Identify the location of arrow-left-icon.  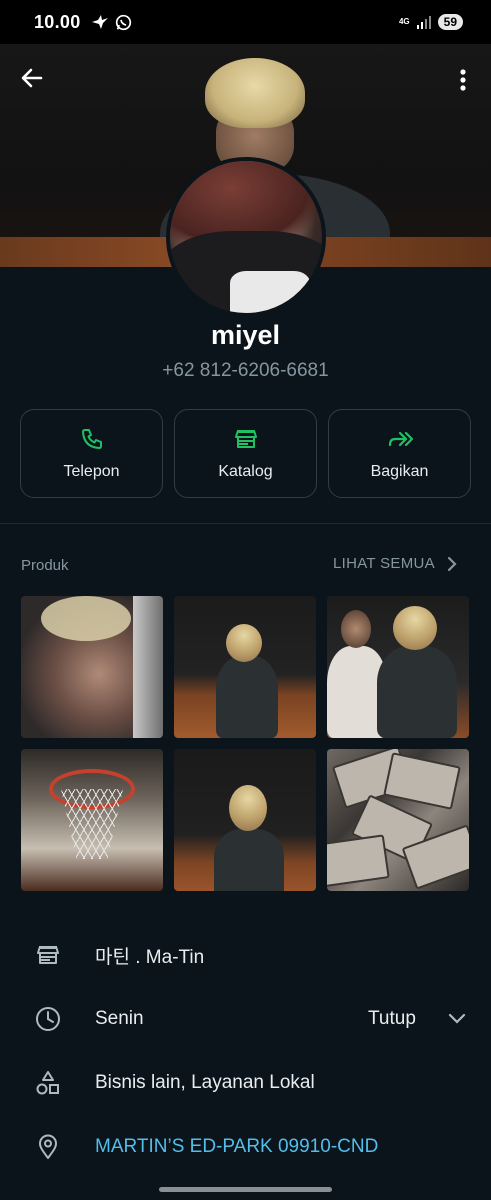
(32, 78).